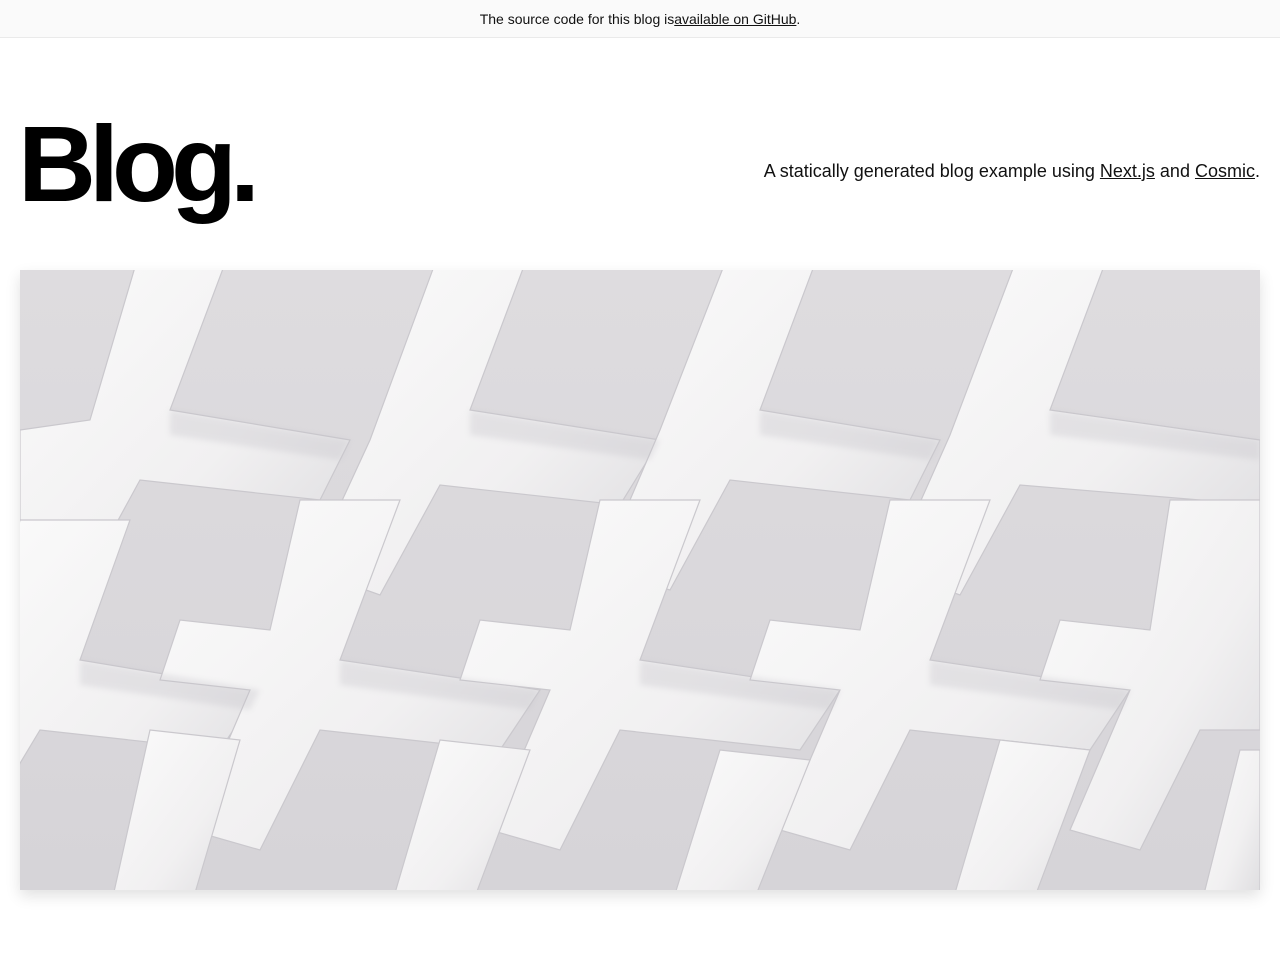  I want to click on cosmic-link: Cosmic, so click(1225, 171).